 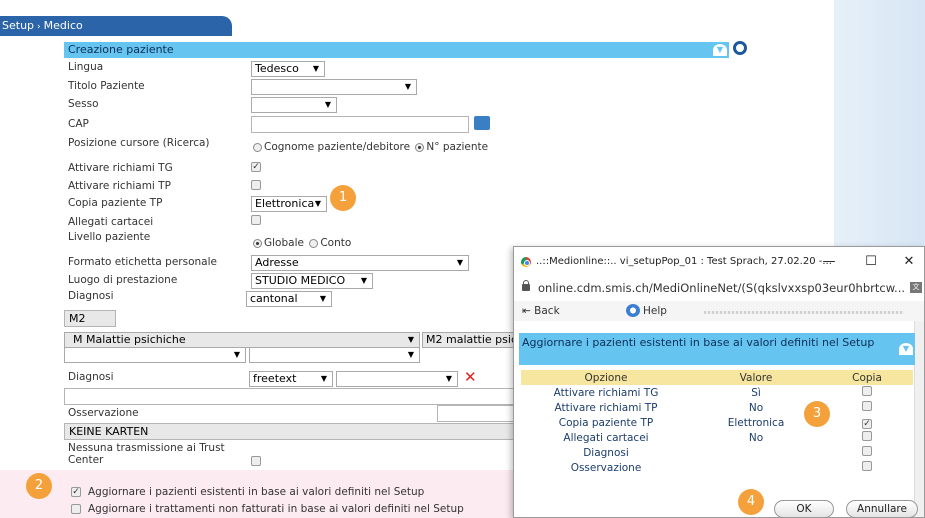 What do you see at coordinates (109, 237) in the screenshot?
I see `livello-label: Livello paziente` at bounding box center [109, 237].